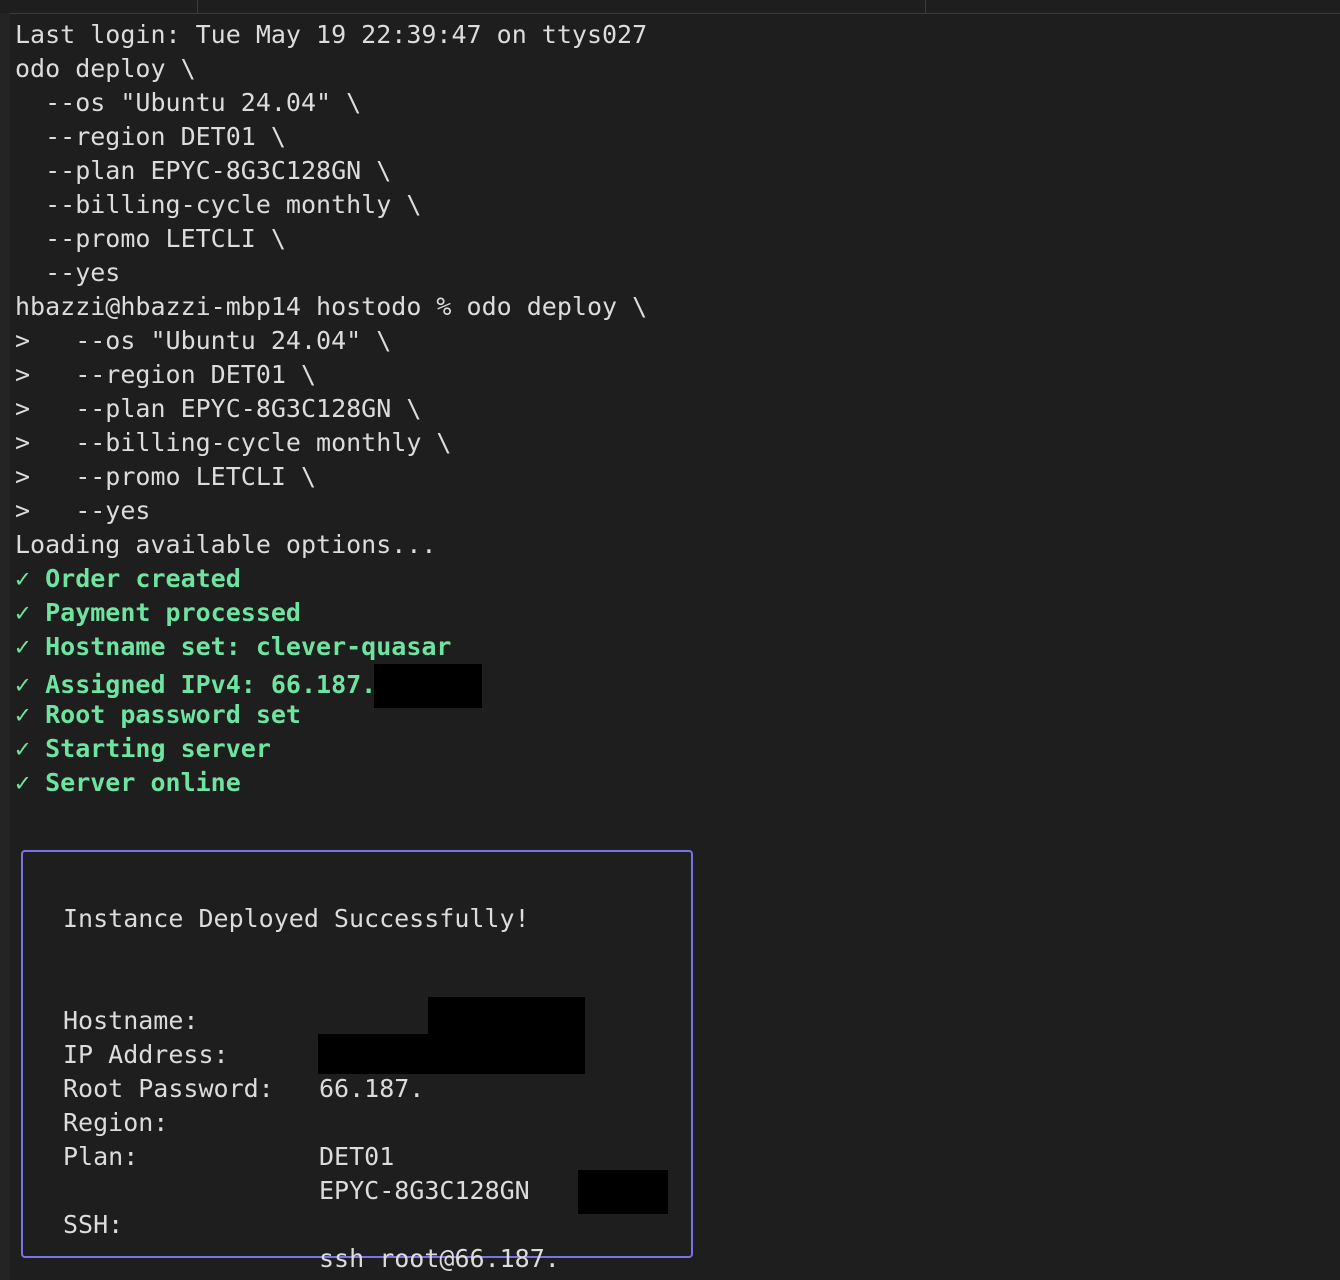 This screenshot has width=1340, height=1280. Describe the element at coordinates (296, 918) in the screenshot. I see `summary-title: Instance Deployed Successfully!` at that location.